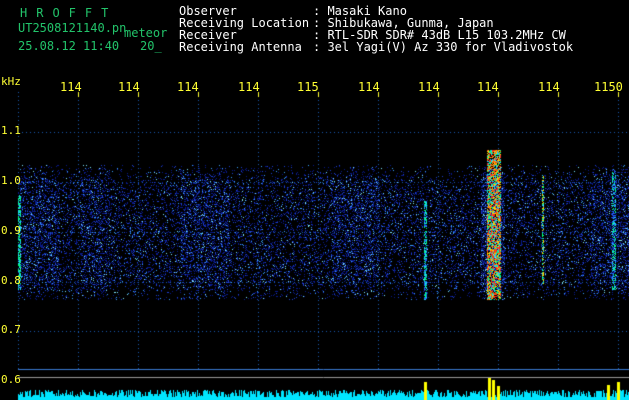 The height and width of the screenshot is (400, 629). Describe the element at coordinates (11, 230) in the screenshot. I see `y-tick-label: 0.9` at that location.